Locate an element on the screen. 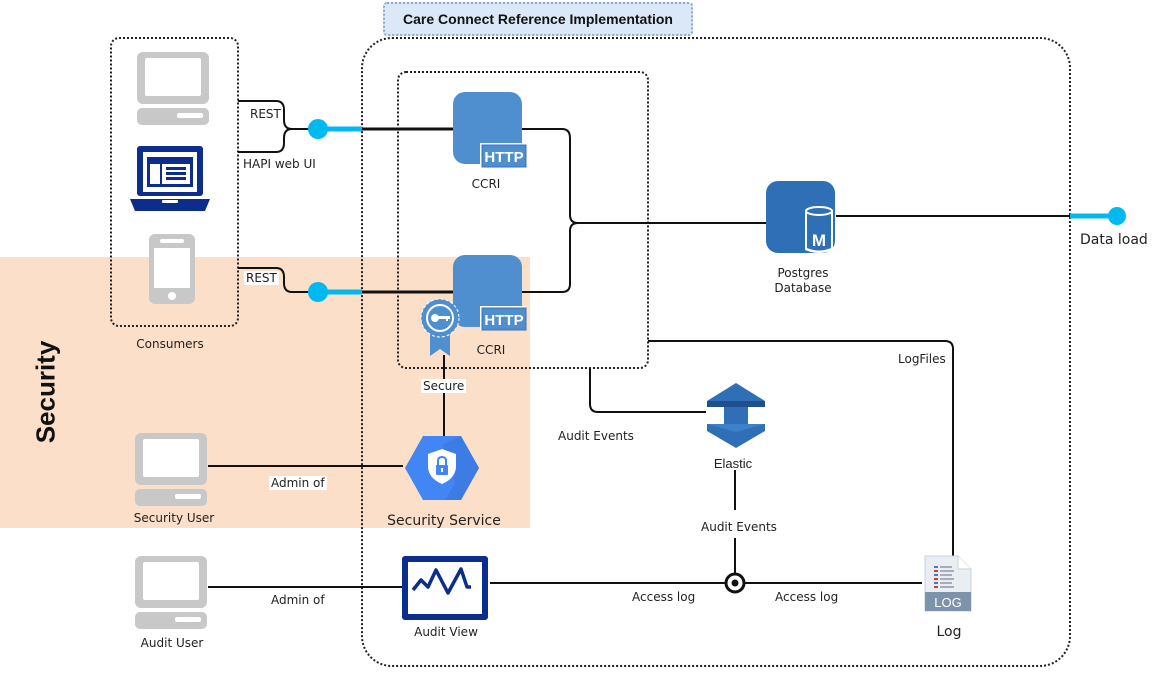 The image size is (1166, 683). cluster-to-log is located at coordinates (801, 450).